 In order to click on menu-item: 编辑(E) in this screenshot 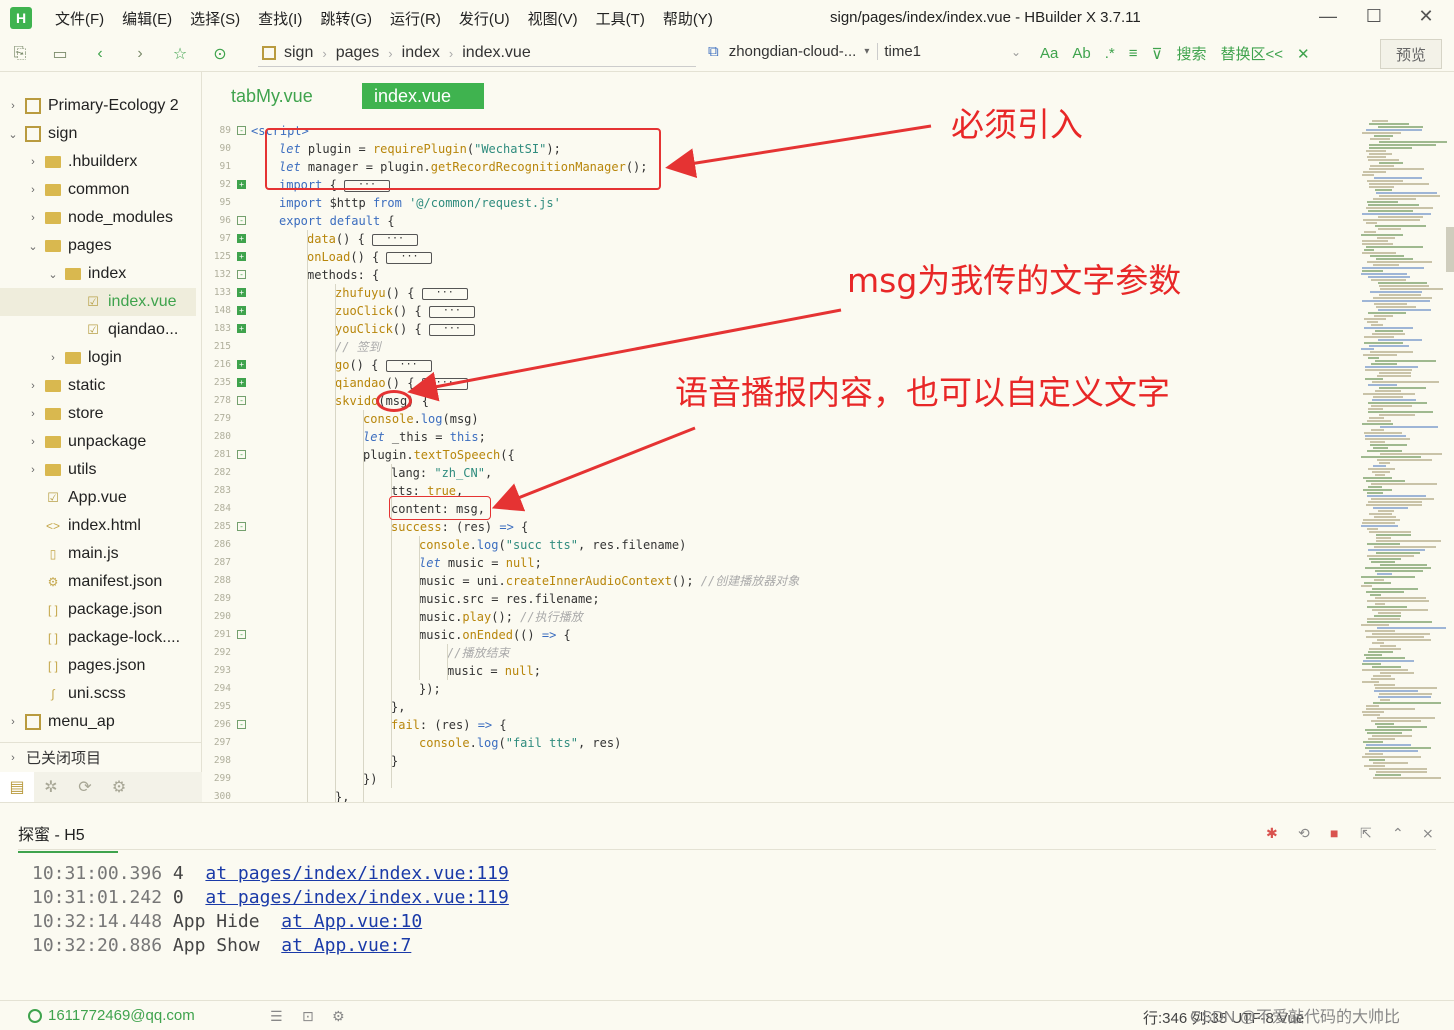, I will do `click(147, 18)`.